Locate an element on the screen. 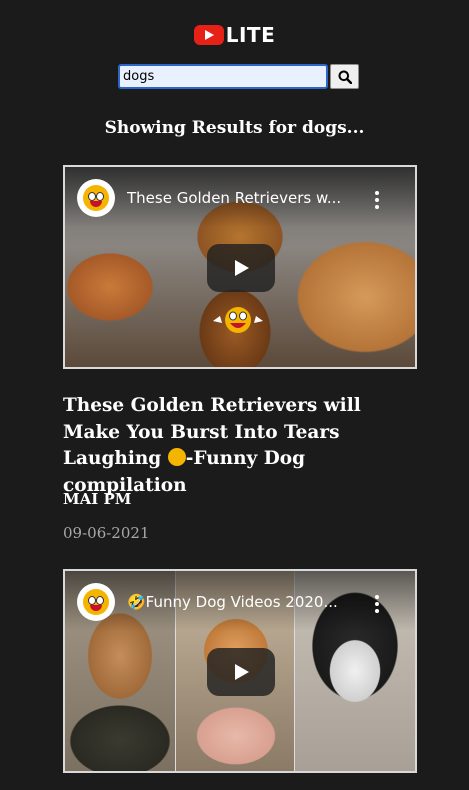  search-button is located at coordinates (344, 76).